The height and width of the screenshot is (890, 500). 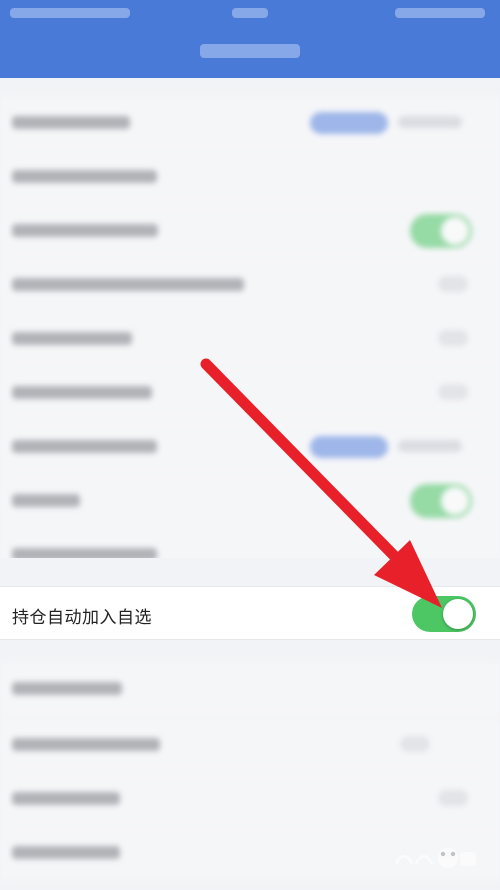 I want to click on auto-add-watchlist-toggle, so click(x=444, y=614).